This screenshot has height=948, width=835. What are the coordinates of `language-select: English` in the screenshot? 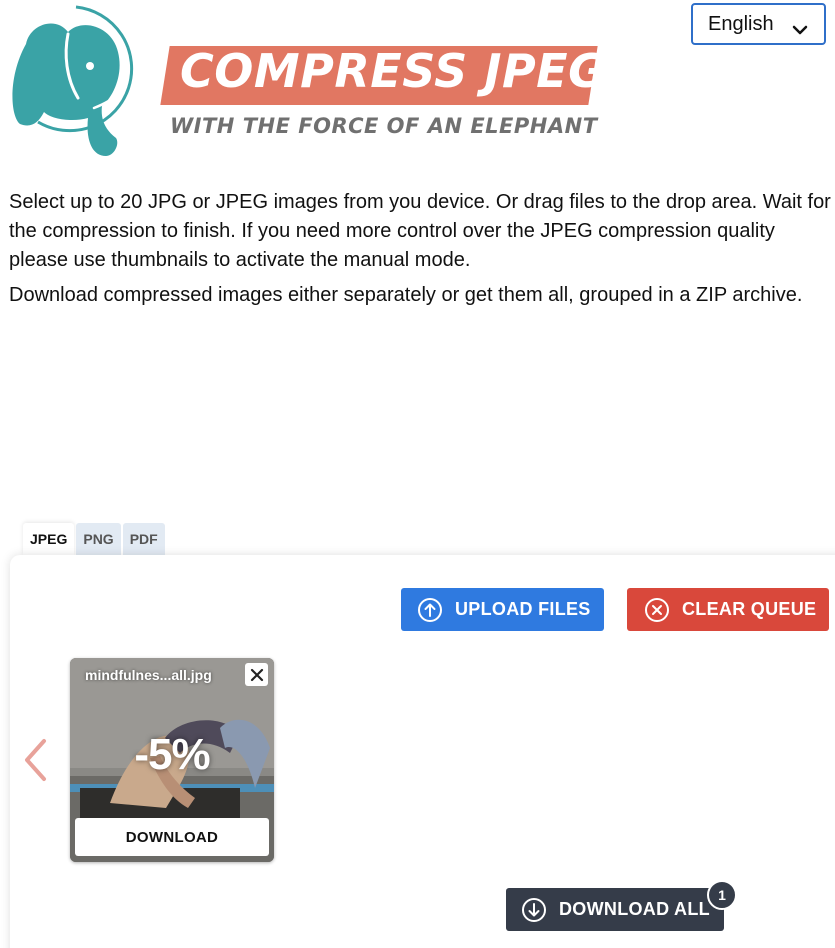 It's located at (758, 24).